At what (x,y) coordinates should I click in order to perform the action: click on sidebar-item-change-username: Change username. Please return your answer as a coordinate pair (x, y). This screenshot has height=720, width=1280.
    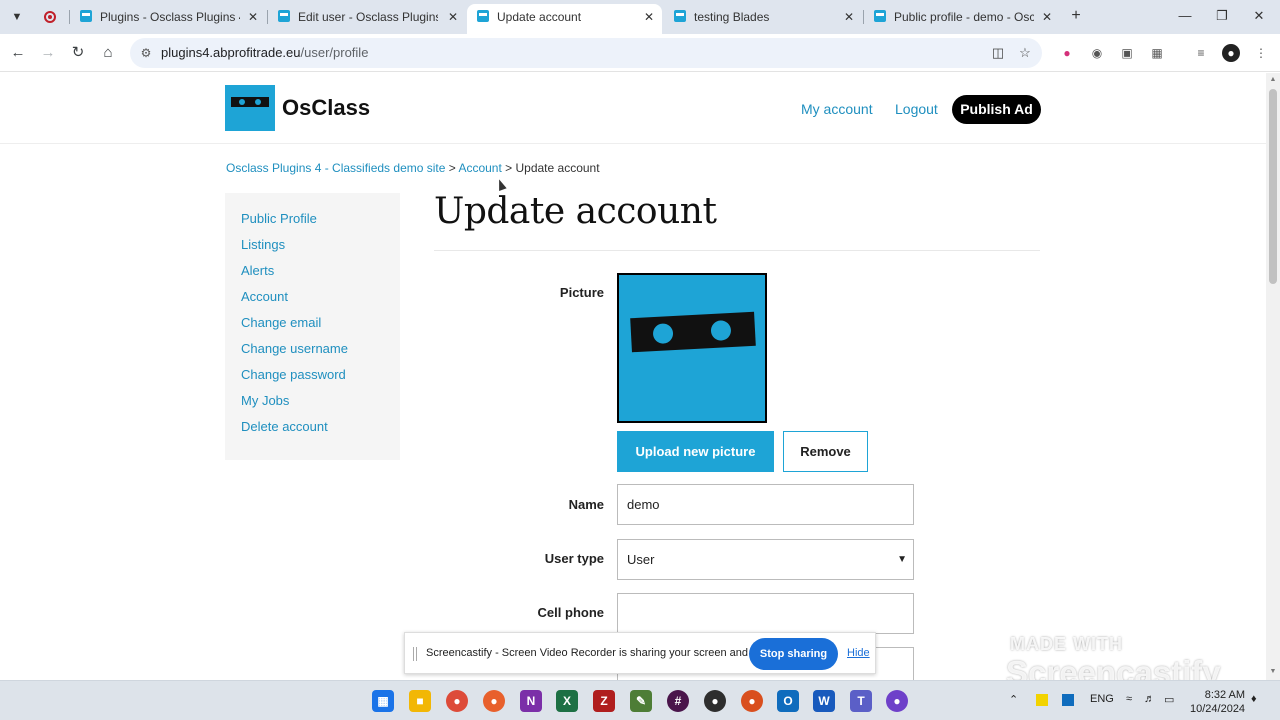
    Looking at the image, I should click on (294, 348).